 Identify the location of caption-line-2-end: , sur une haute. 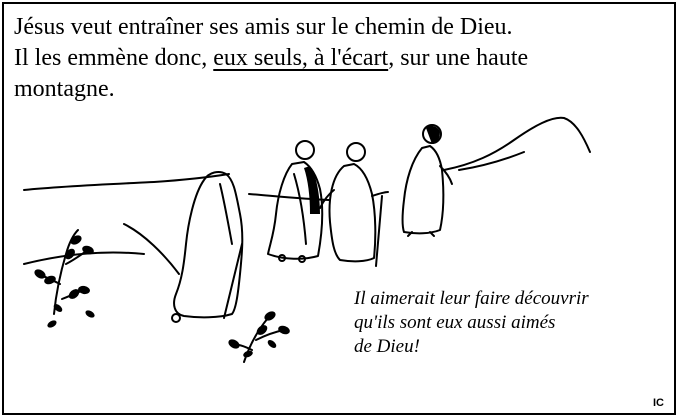
(458, 58).